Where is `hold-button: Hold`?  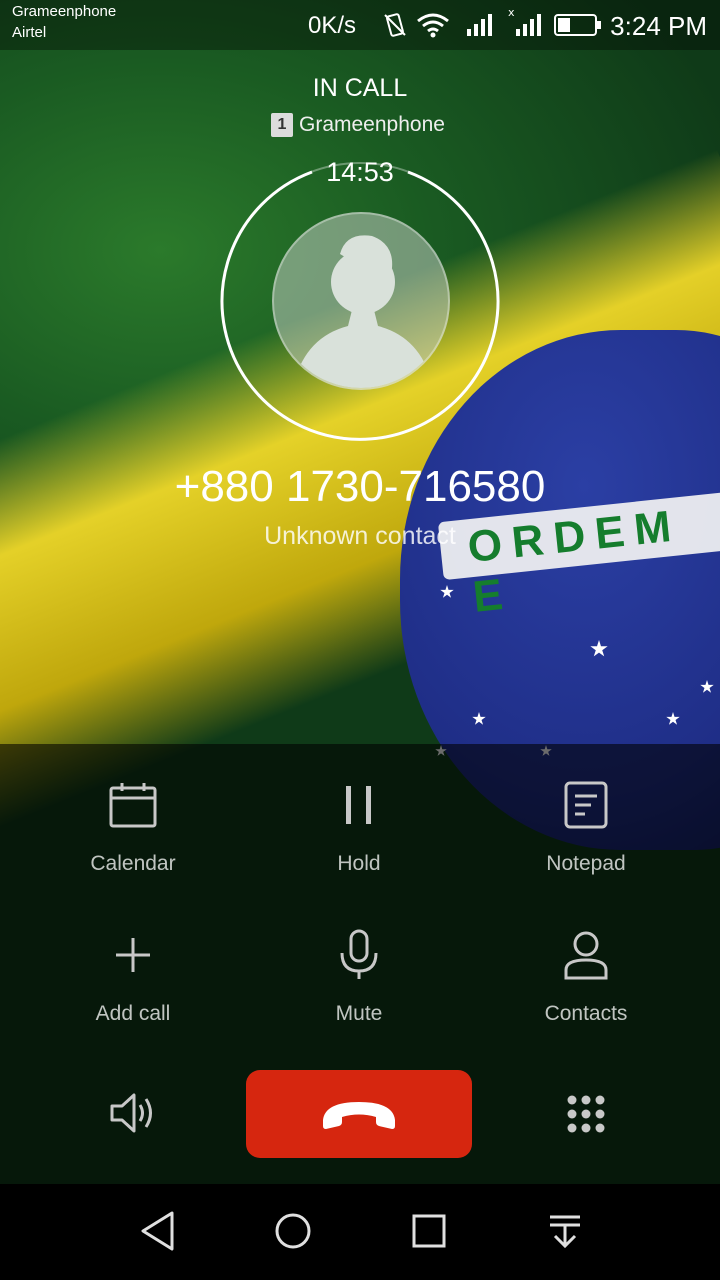
hold-button: Hold is located at coordinates (359, 827).